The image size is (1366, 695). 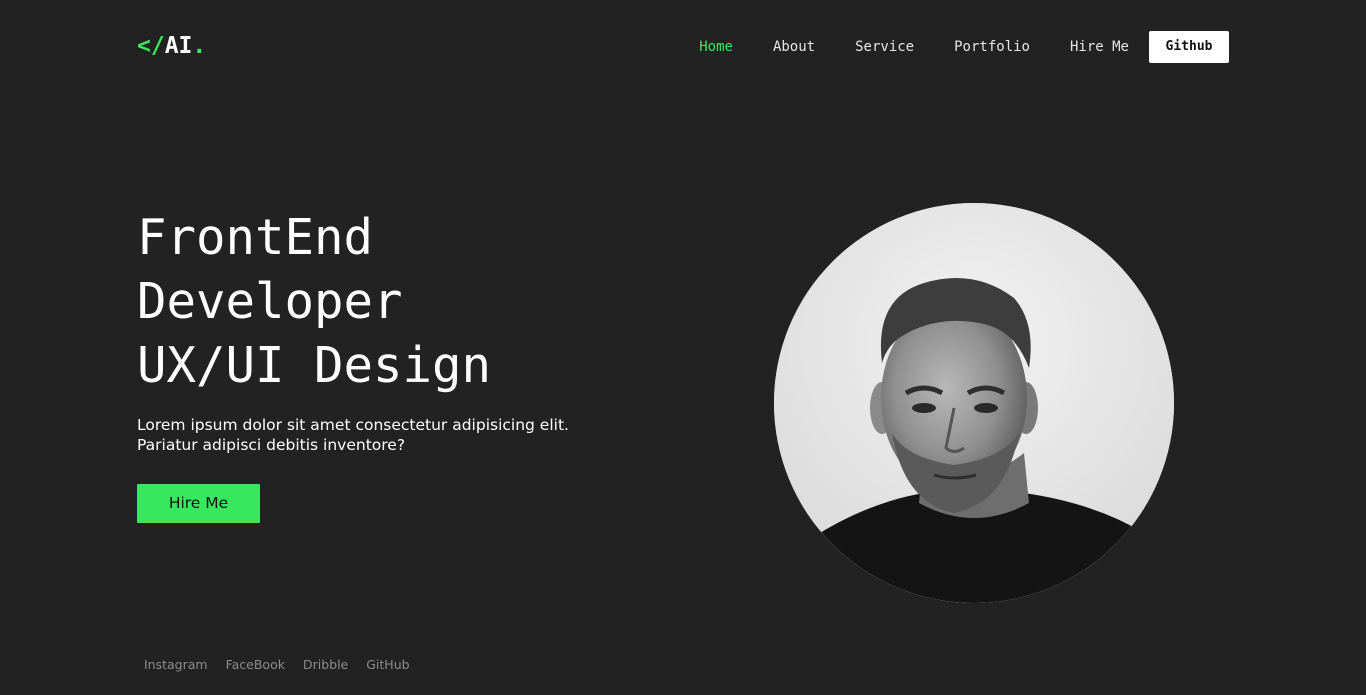 What do you see at coordinates (387, 665) in the screenshot?
I see `social-github: GitHub` at bounding box center [387, 665].